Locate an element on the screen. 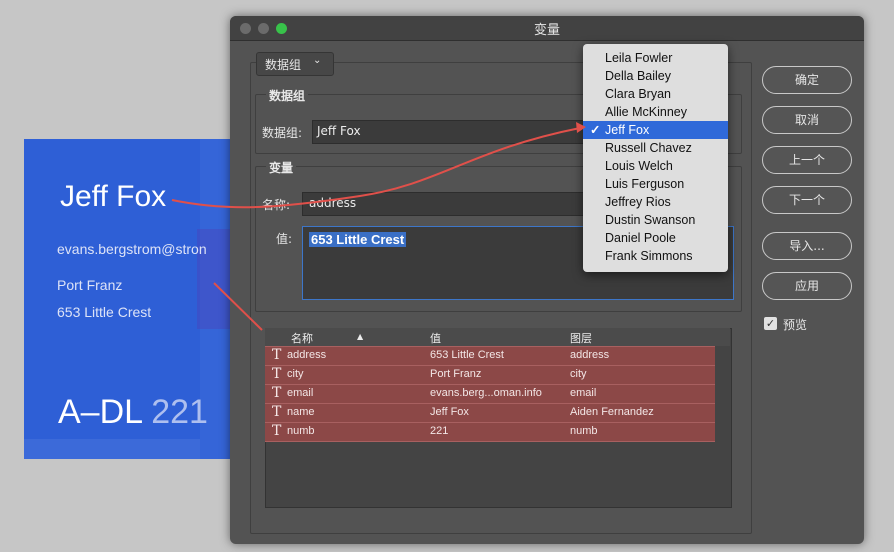 Image resolution: width=894 pixels, height=552 pixels. table-row: T name Jeff Fox Aiden Fernandez is located at coordinates (490, 412).